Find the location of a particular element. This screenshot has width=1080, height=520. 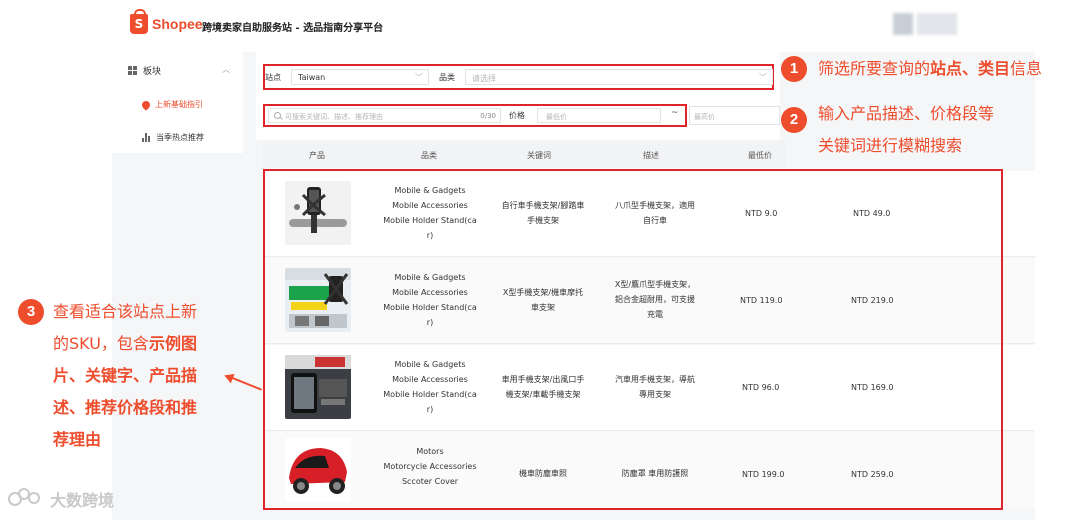

column-header-category: 品类 is located at coordinates (429, 155).